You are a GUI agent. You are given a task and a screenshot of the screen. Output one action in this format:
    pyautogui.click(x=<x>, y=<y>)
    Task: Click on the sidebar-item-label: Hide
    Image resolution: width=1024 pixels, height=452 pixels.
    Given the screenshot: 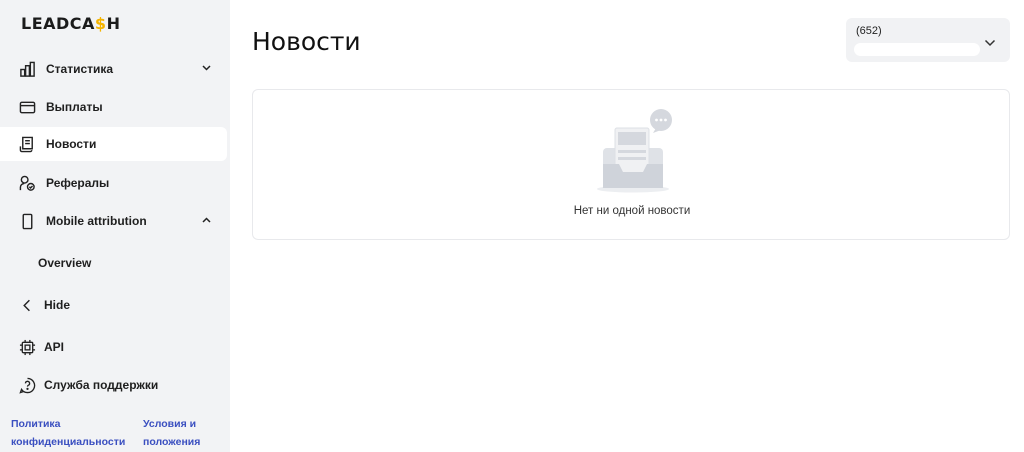 What is the action you would take?
    pyautogui.click(x=57, y=305)
    